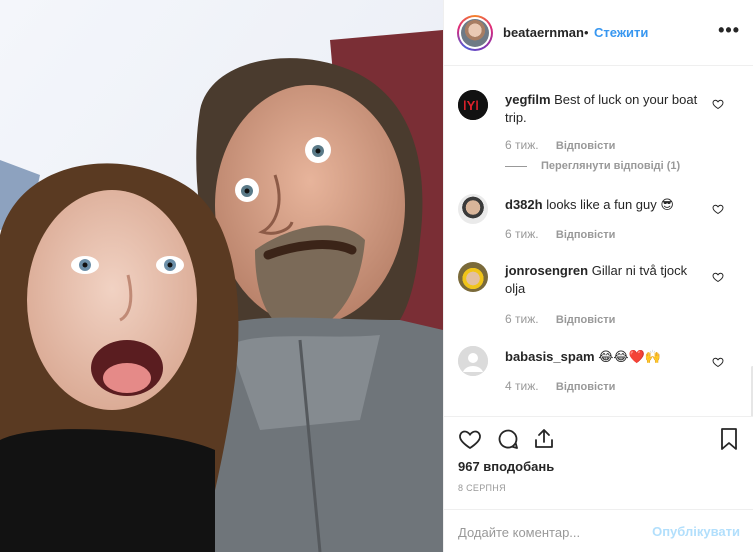 The image size is (753, 553). What do you see at coordinates (611, 166) in the screenshot?
I see `view-replies-label: Переглянути відповіді (1)` at bounding box center [611, 166].